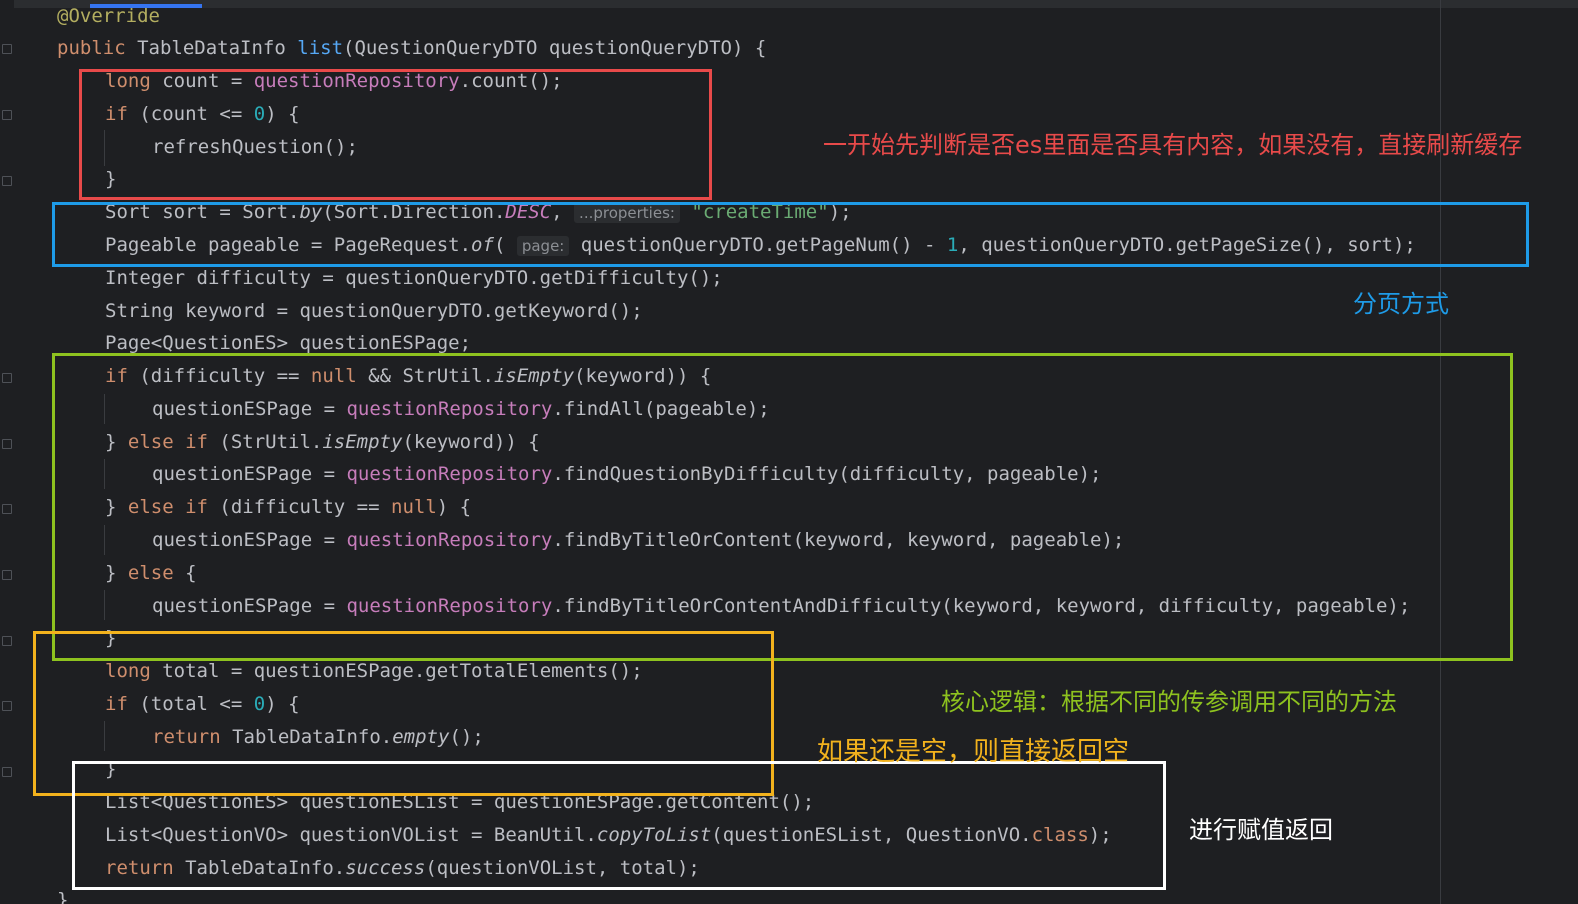 The width and height of the screenshot is (1578, 904). Describe the element at coordinates (7, 452) in the screenshot. I see `editor-gutter` at that location.